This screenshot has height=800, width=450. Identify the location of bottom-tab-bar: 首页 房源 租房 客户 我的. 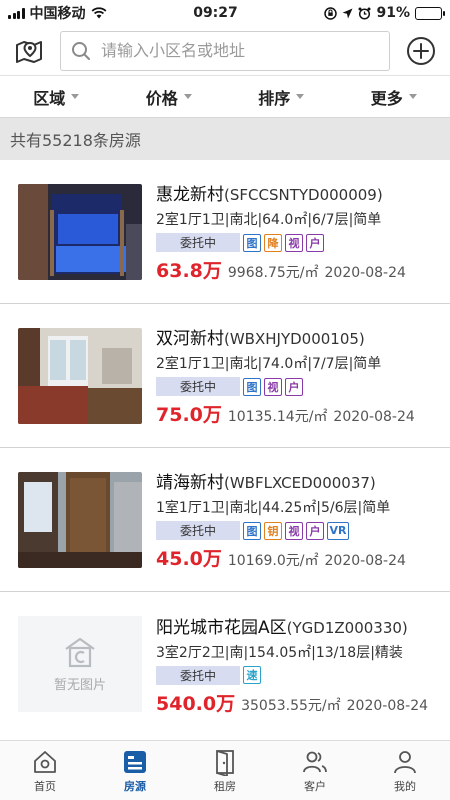
(225, 770).